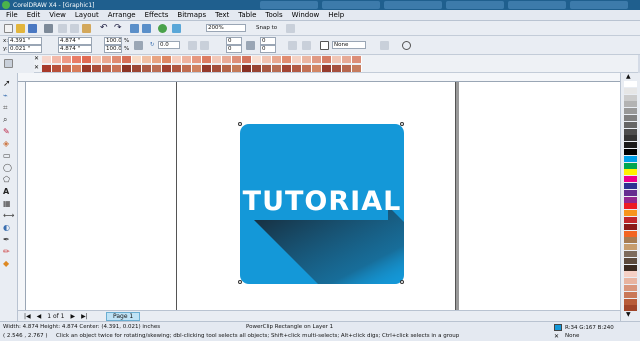 Image resolution: width=640 pixels, height=341 pixels. What do you see at coordinates (39, 316) in the screenshot?
I see `previous-page-icon: ◀` at bounding box center [39, 316].